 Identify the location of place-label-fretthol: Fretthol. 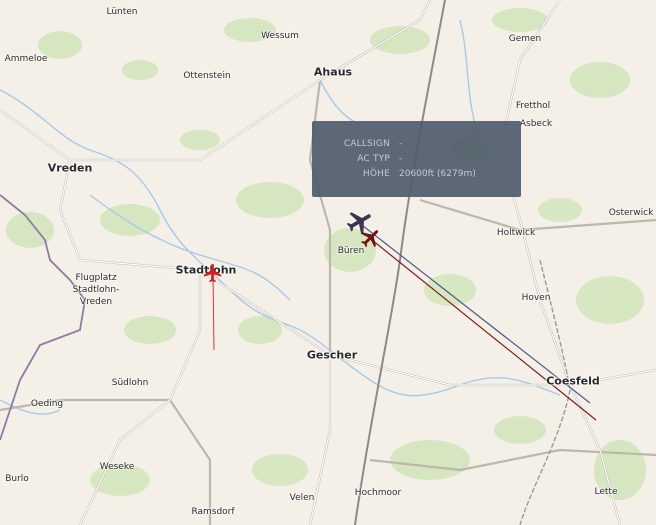
(533, 106).